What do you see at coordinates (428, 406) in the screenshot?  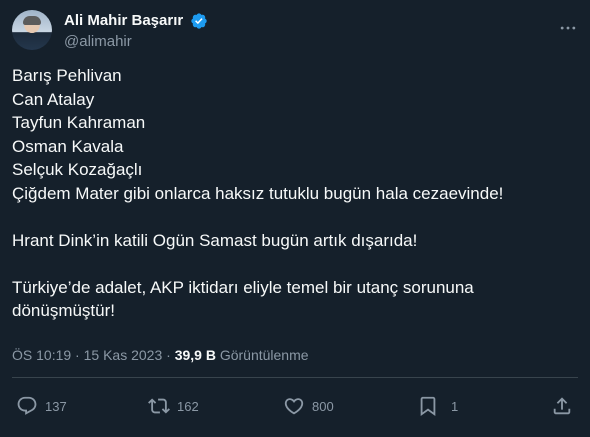 I see `bookmark-icon` at bounding box center [428, 406].